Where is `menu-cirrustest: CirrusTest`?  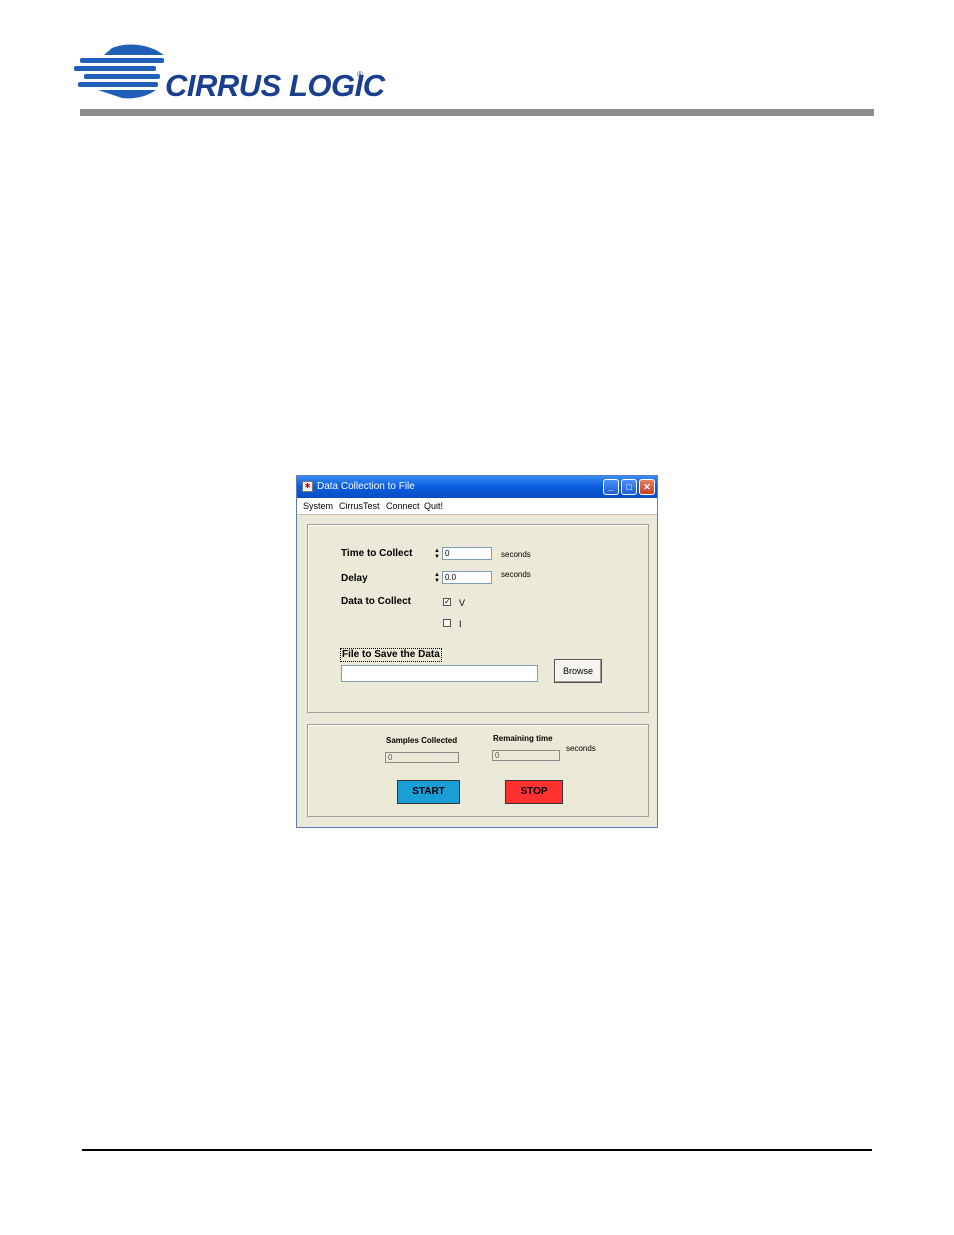
menu-cirrustest: CirrusTest is located at coordinates (359, 506).